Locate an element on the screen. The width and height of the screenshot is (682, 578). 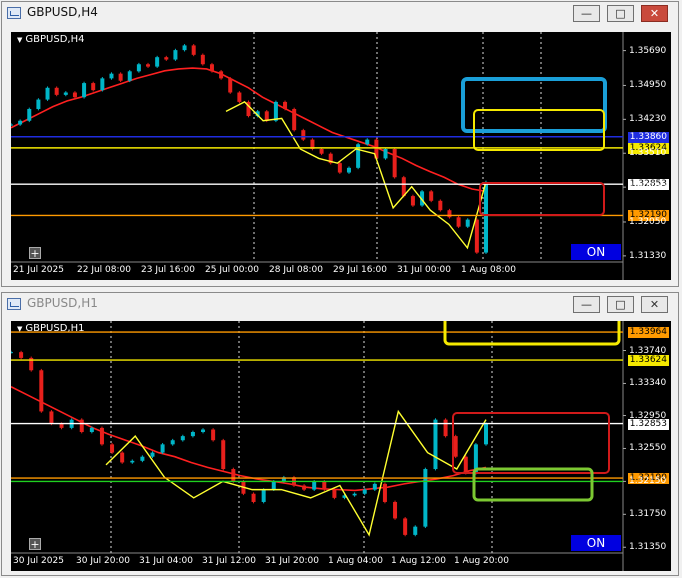
price-tick-label: 1.31750 is located at coordinates (648, 514).